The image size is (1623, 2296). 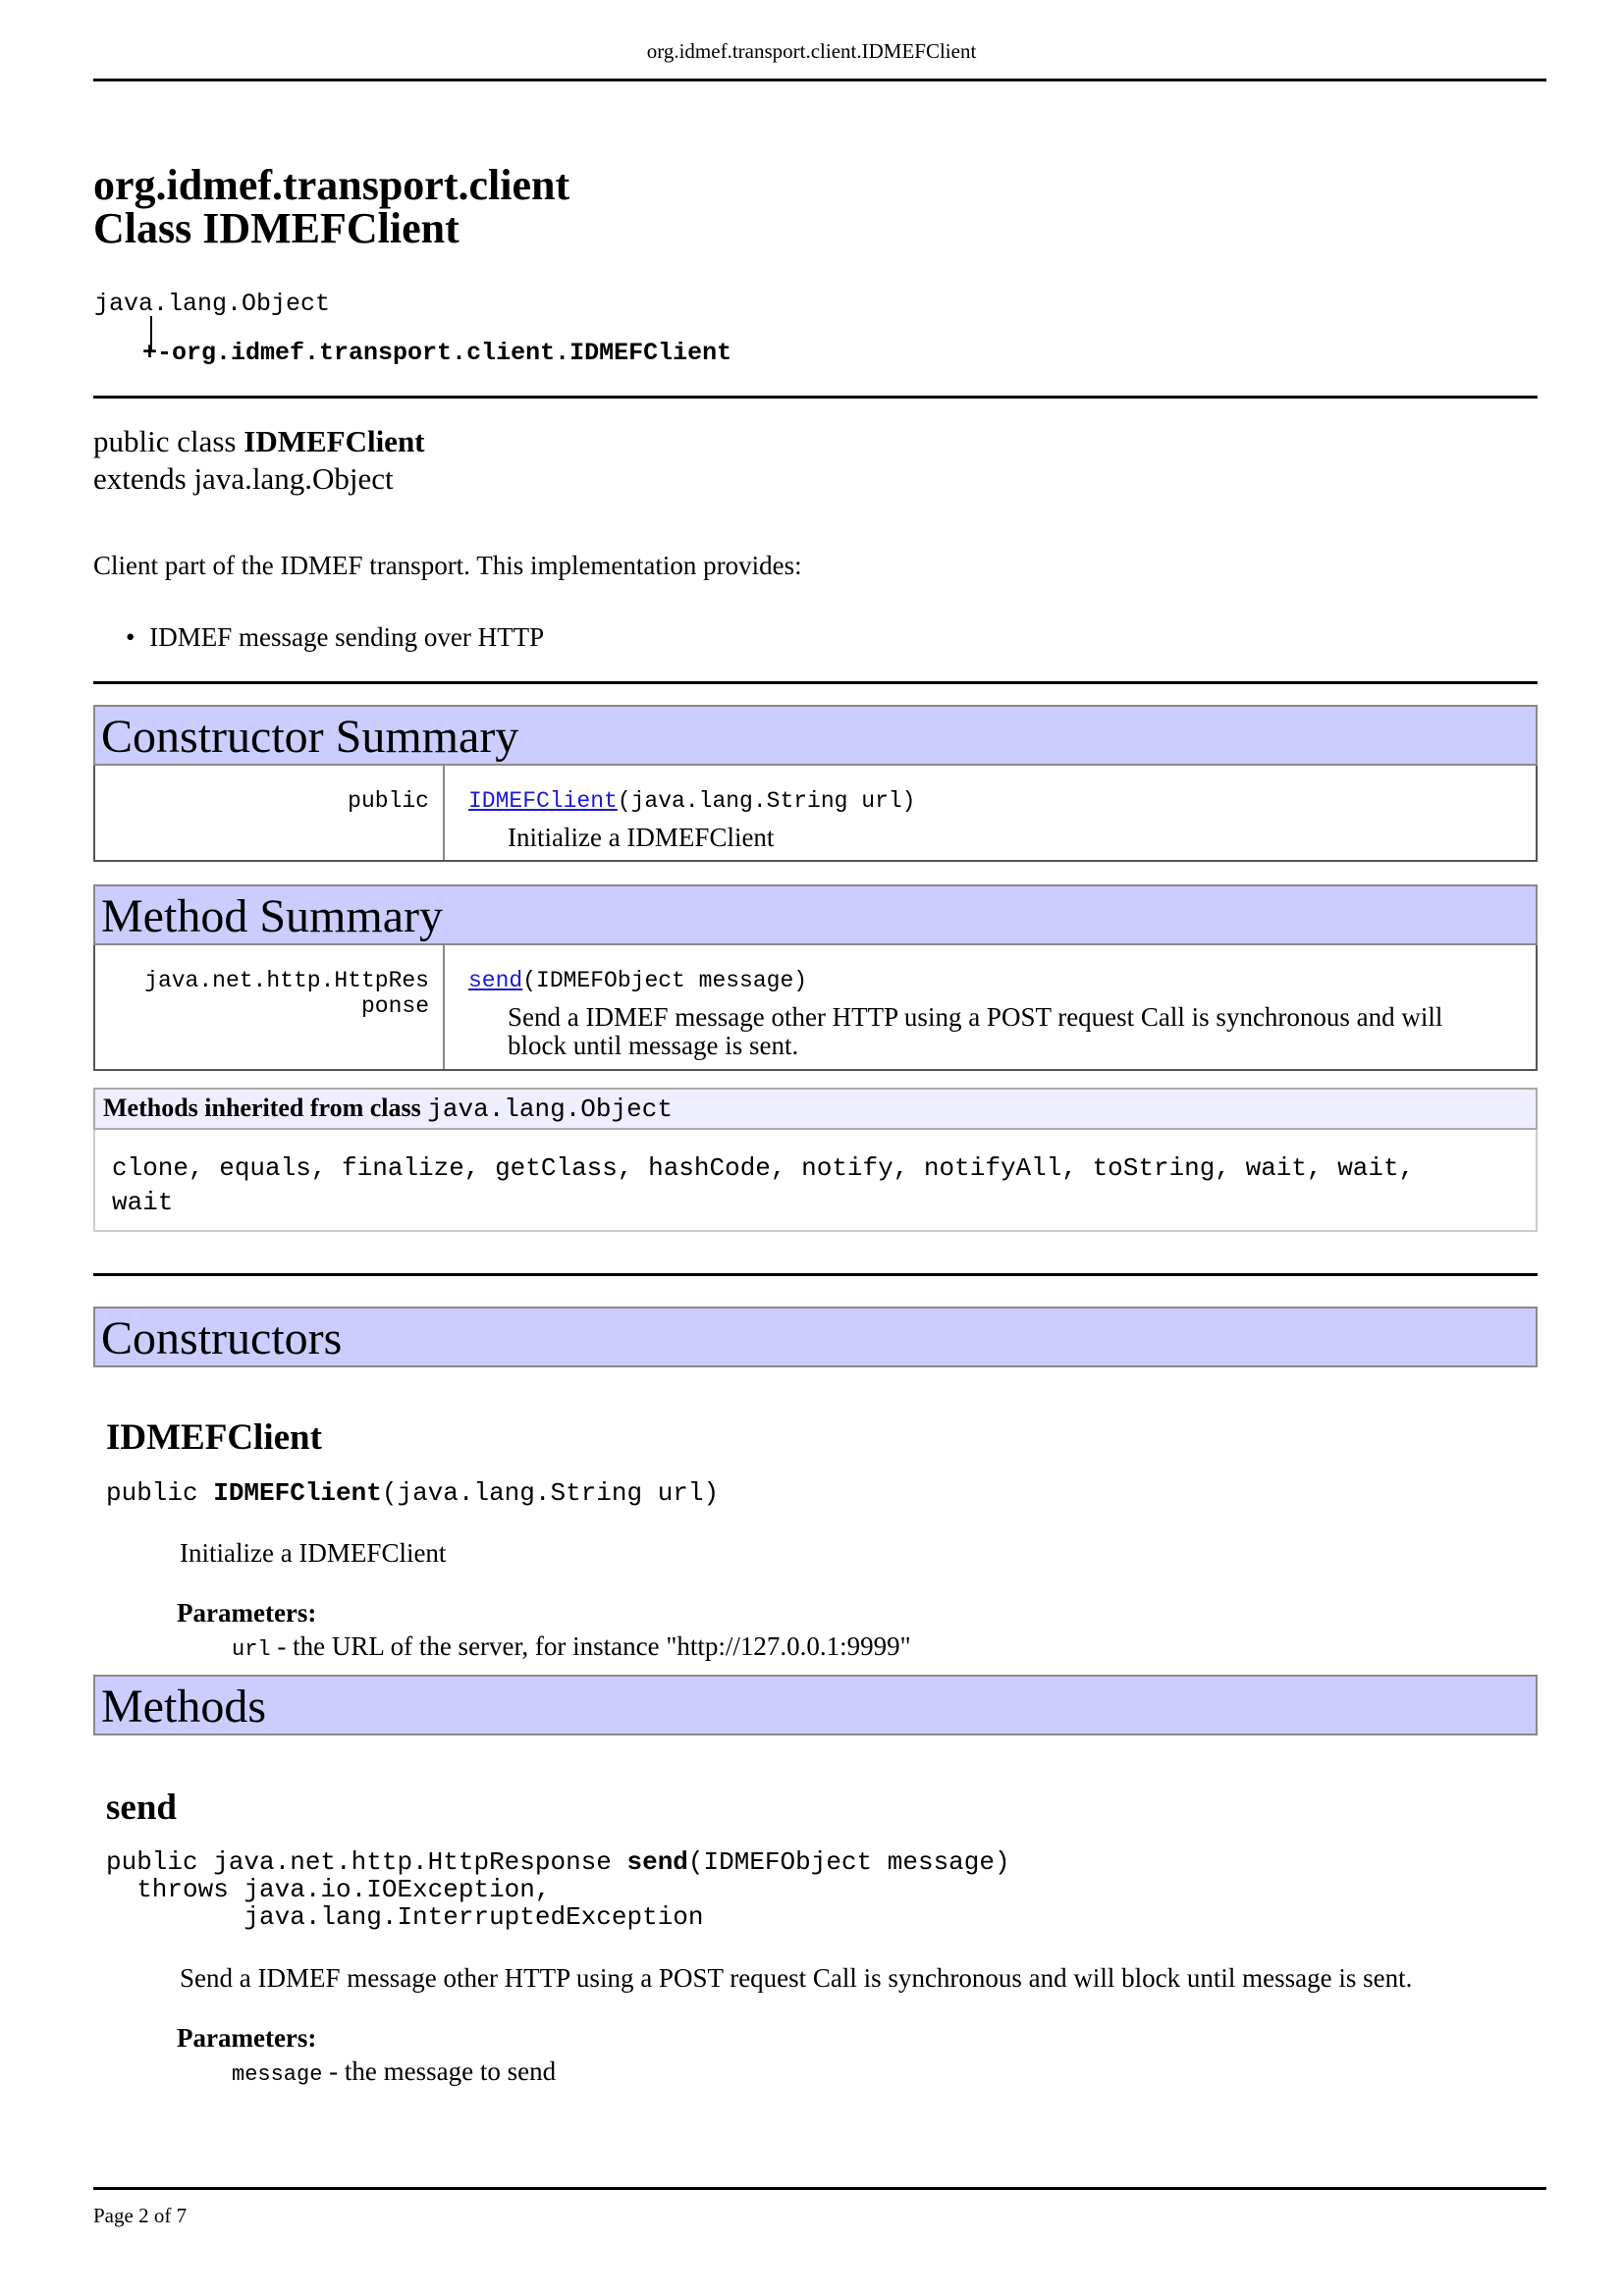 I want to click on method-params: (IDMEFObject message), so click(x=665, y=981).